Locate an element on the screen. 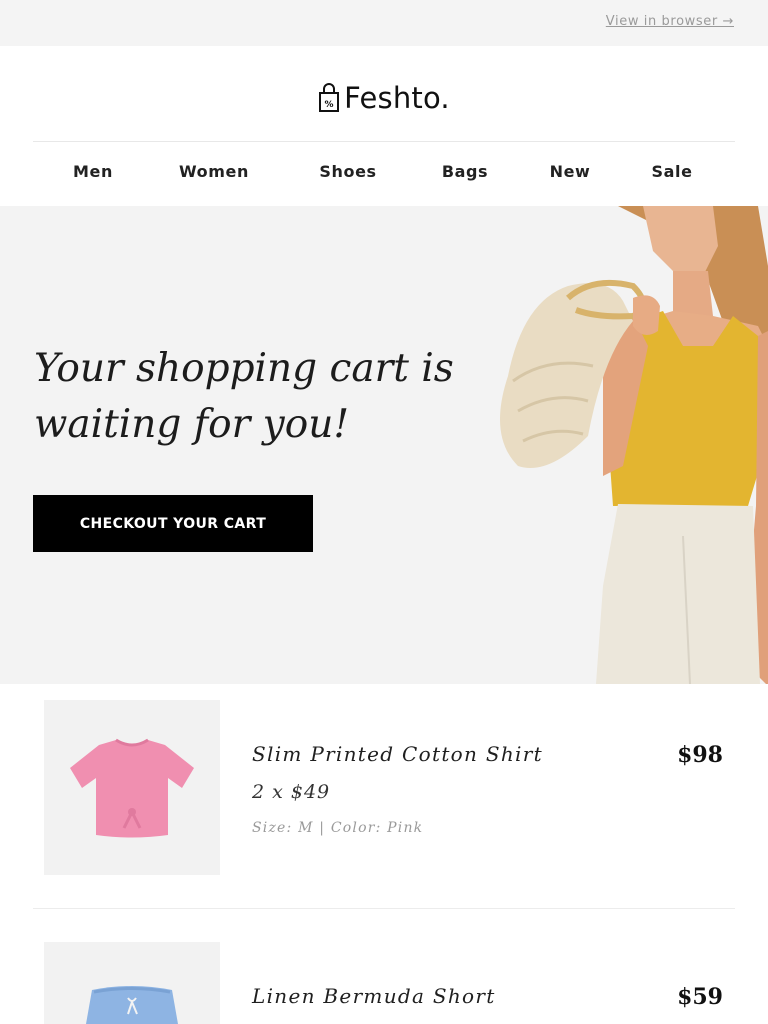 The width and height of the screenshot is (768, 1024). product-name: Linen Bermuda Short is located at coordinates (374, 996).